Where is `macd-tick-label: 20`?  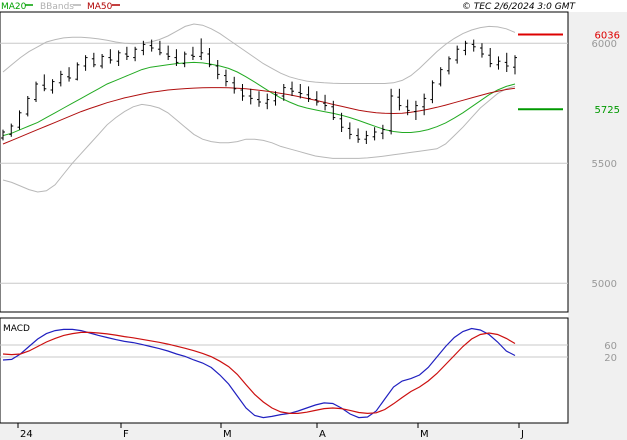 macd-tick-label: 20 is located at coordinates (610, 358).